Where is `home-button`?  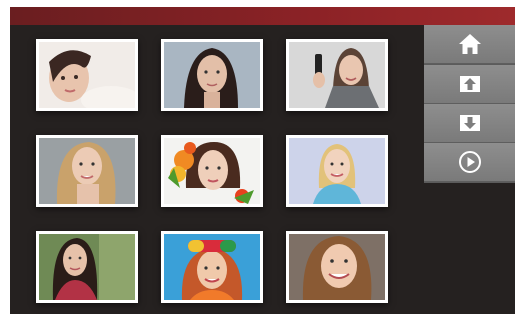
home-button is located at coordinates (469, 44).